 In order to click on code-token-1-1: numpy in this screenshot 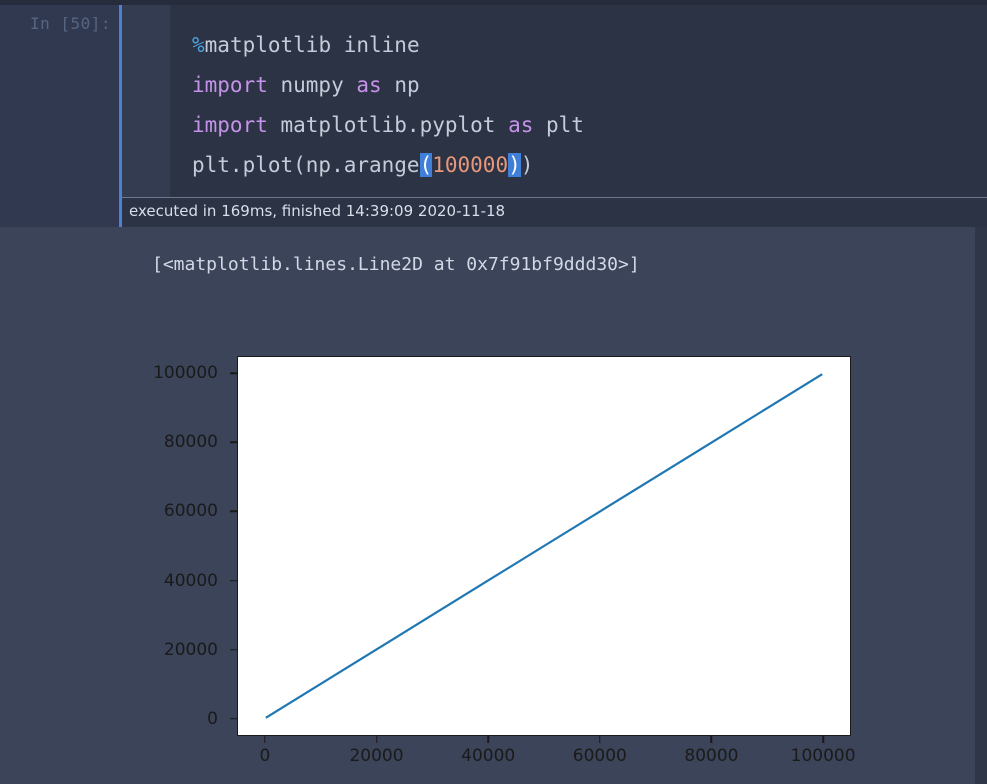, I will do `click(312, 85)`.